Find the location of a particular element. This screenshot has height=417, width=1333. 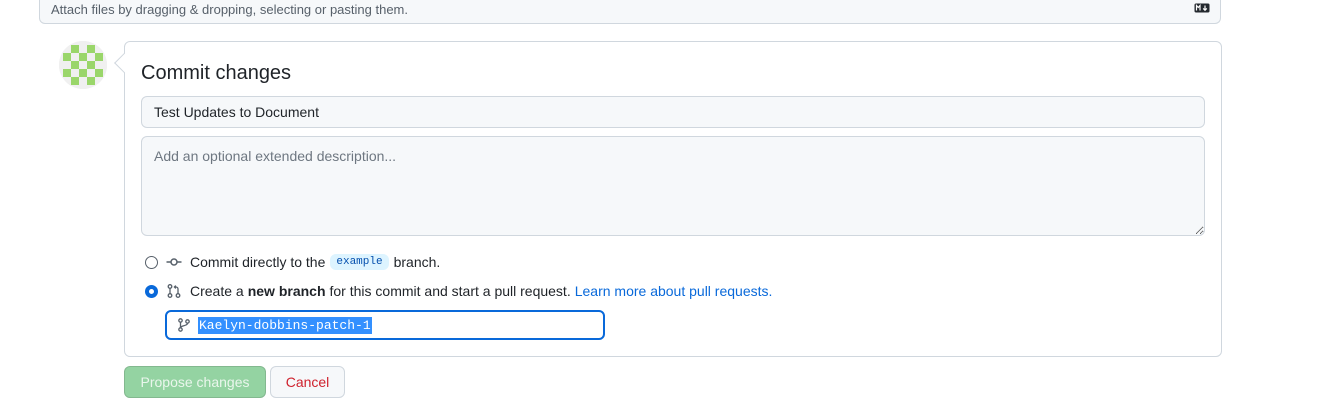

learn-more-pull-requests-link: Learn more about pull requests. is located at coordinates (674, 291).